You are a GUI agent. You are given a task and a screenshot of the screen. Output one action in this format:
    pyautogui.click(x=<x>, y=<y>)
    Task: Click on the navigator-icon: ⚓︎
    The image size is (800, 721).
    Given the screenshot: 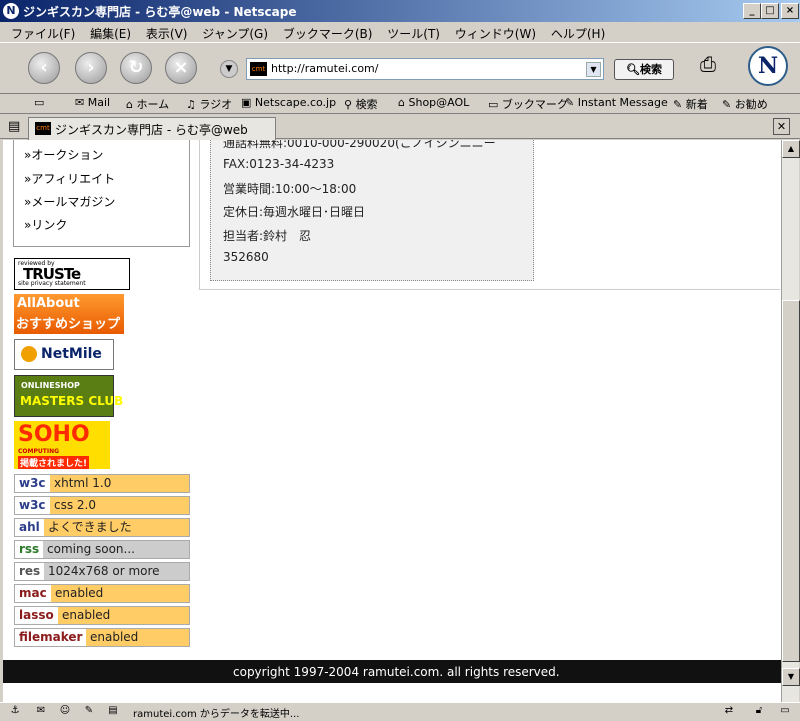 What is the action you would take?
    pyautogui.click(x=15, y=711)
    